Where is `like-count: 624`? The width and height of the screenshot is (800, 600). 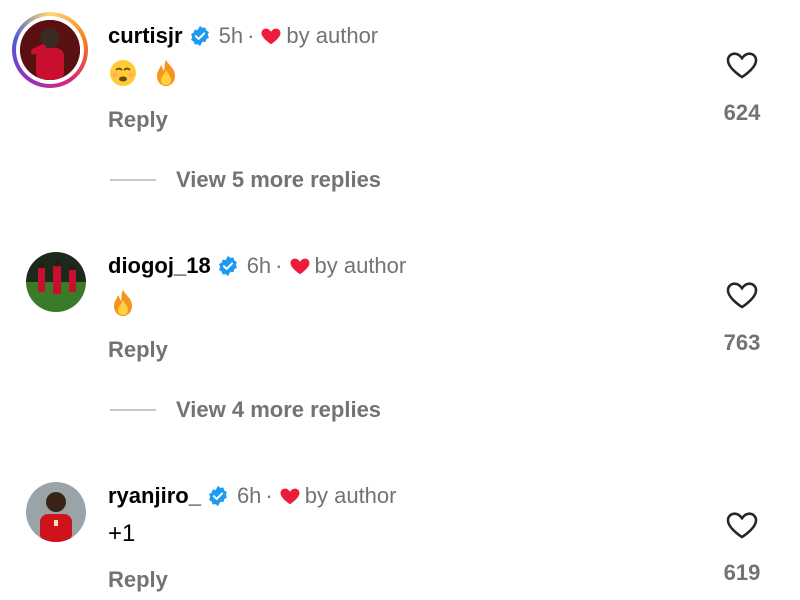
like-count: 624 is located at coordinates (742, 112).